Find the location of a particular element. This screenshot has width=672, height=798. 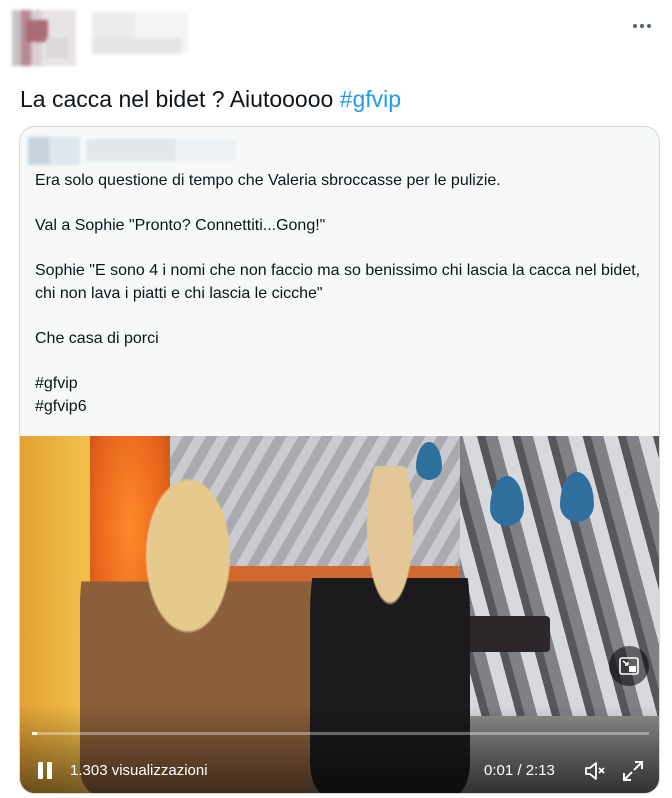

quoted-author-name-redacted is located at coordinates (161, 150).